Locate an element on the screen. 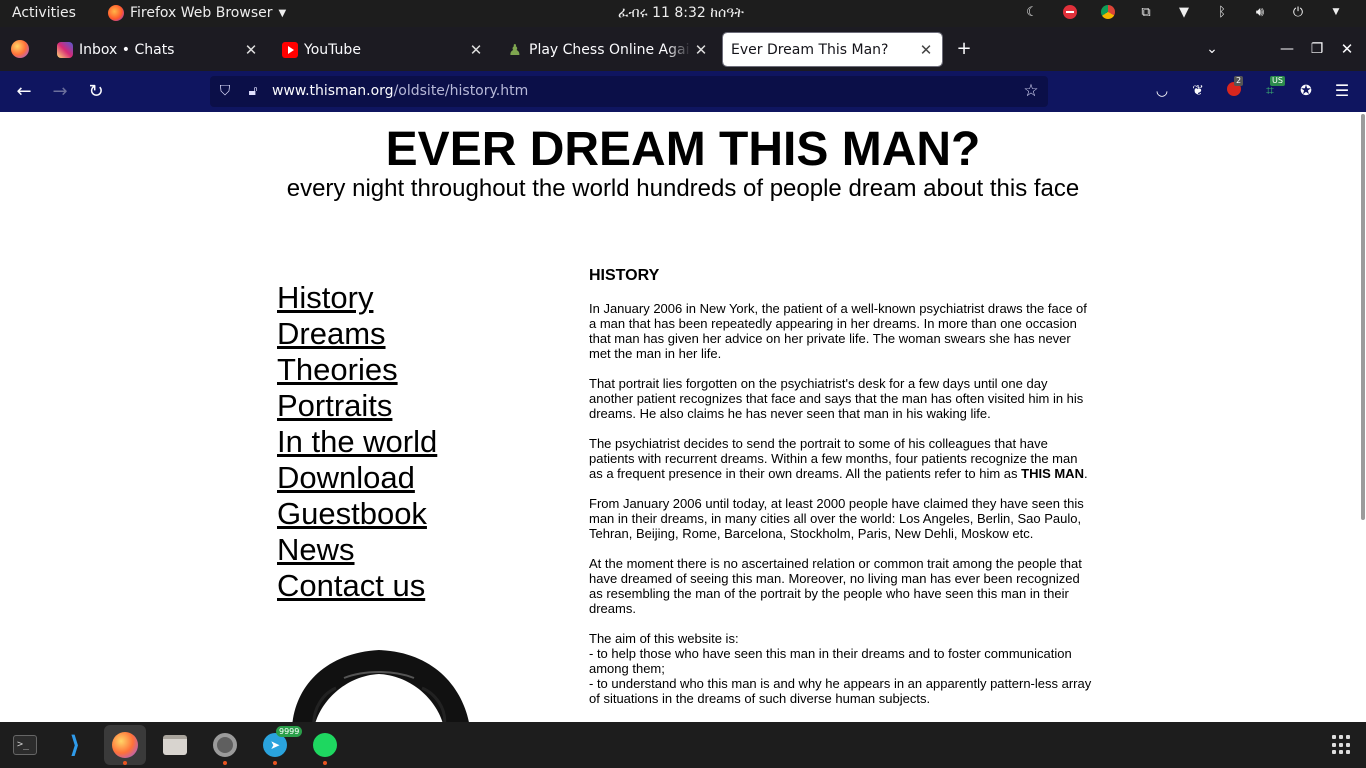 This screenshot has width=1366, height=768. chevron-down-icon: ▼ is located at coordinates (1336, 12).